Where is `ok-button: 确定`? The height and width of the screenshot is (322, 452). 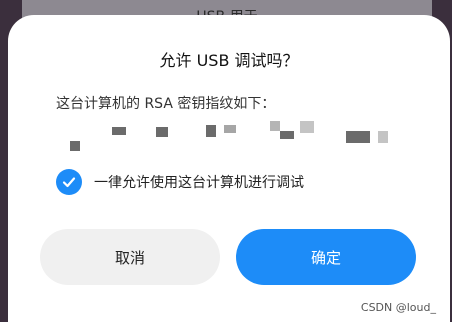 ok-button: 确定 is located at coordinates (326, 257).